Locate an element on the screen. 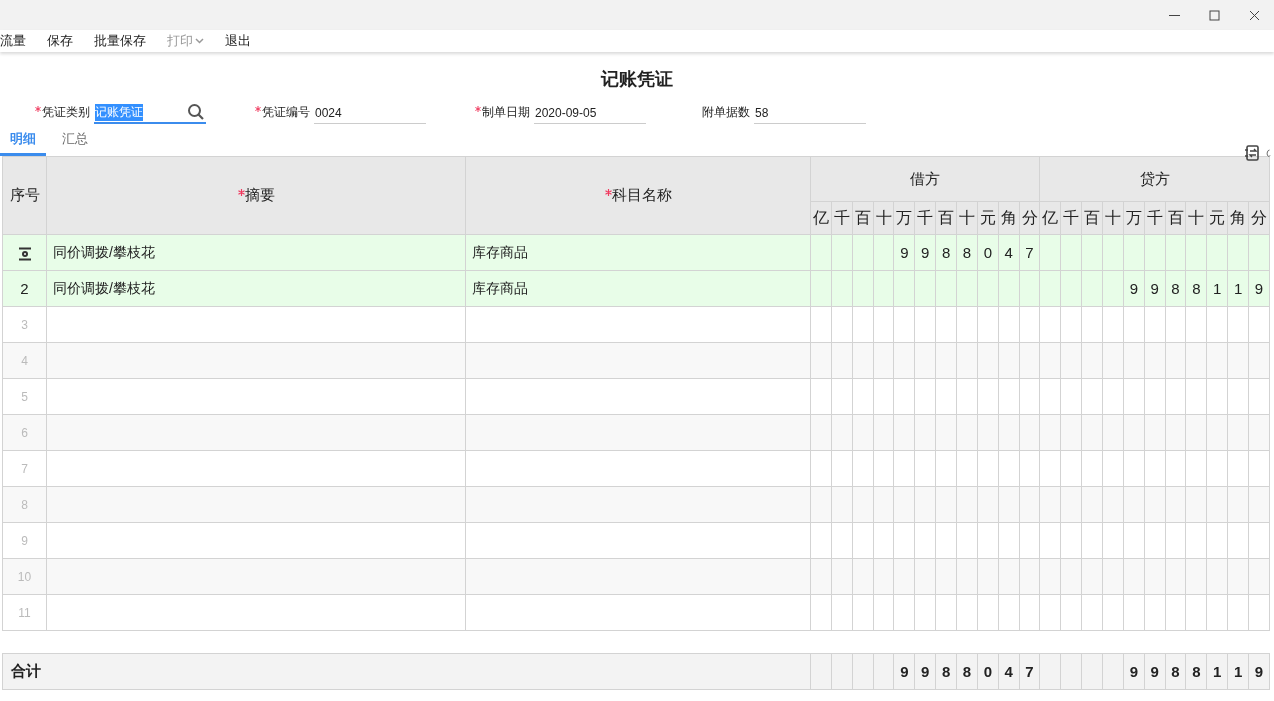  row-number: 7 is located at coordinates (24, 468).